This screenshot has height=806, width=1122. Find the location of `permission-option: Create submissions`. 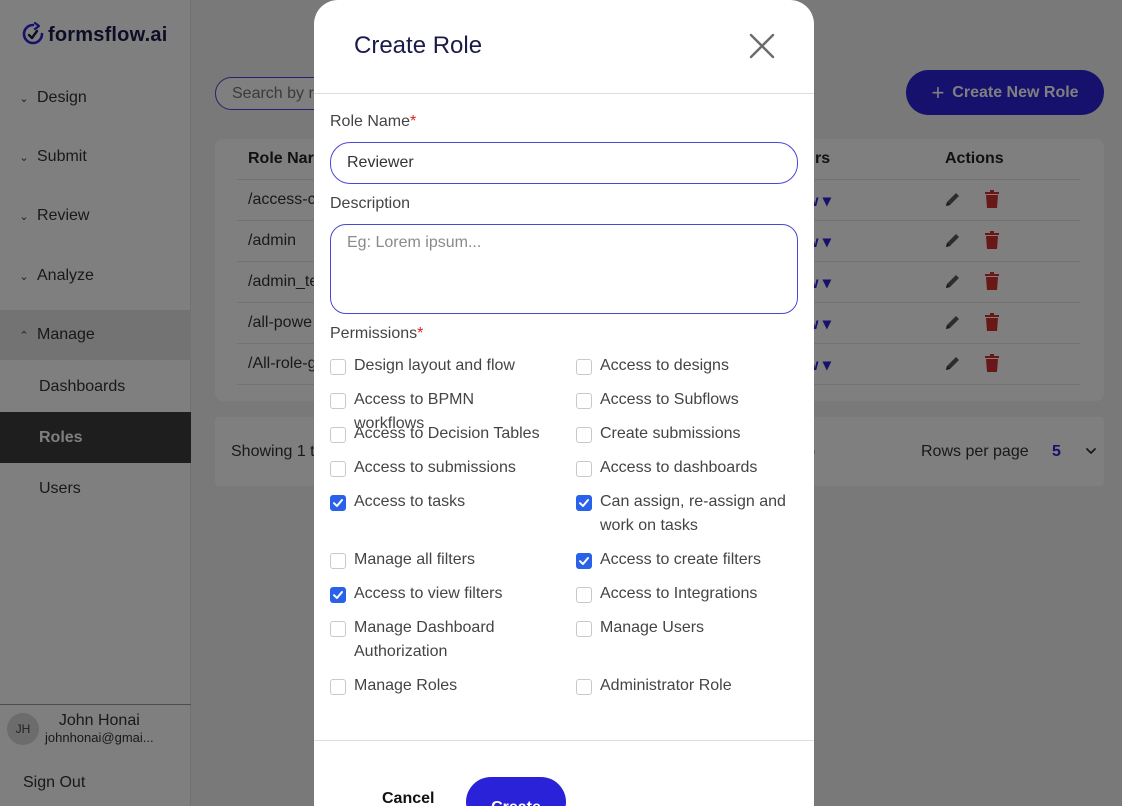

permission-option: Create submissions is located at coordinates (681, 435).